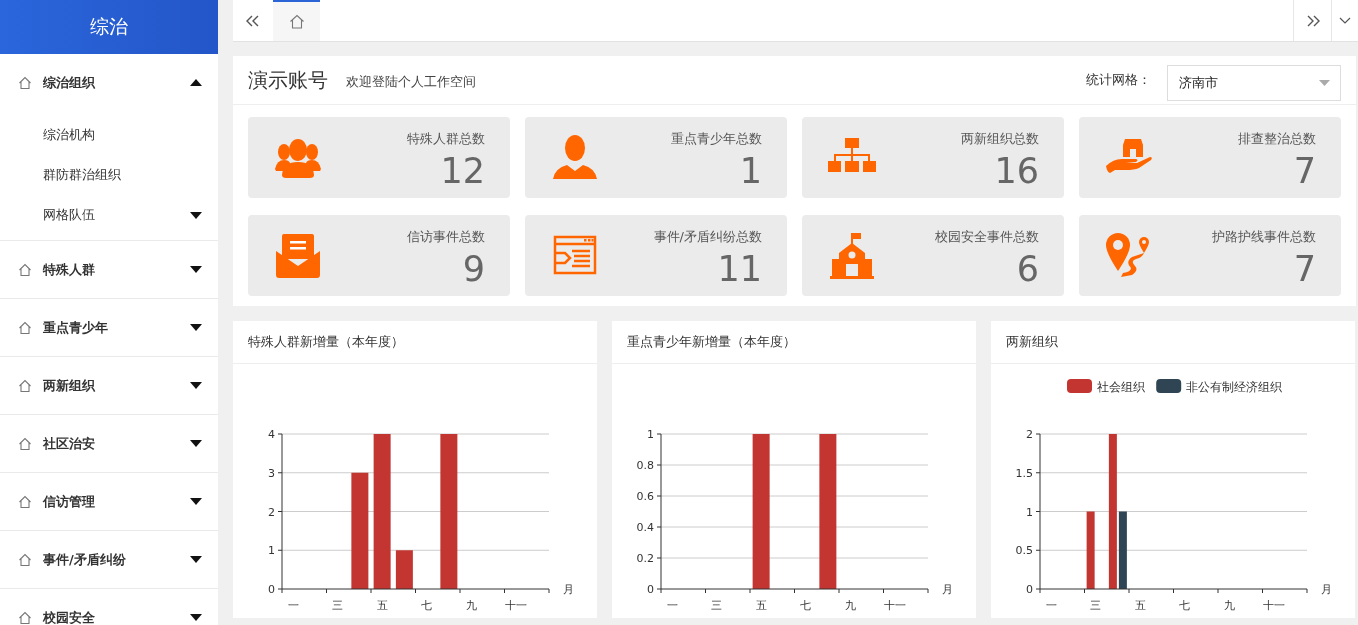 The image size is (1358, 625). What do you see at coordinates (109, 327) in the screenshot?
I see `menu-group: 重点青少年` at bounding box center [109, 327].